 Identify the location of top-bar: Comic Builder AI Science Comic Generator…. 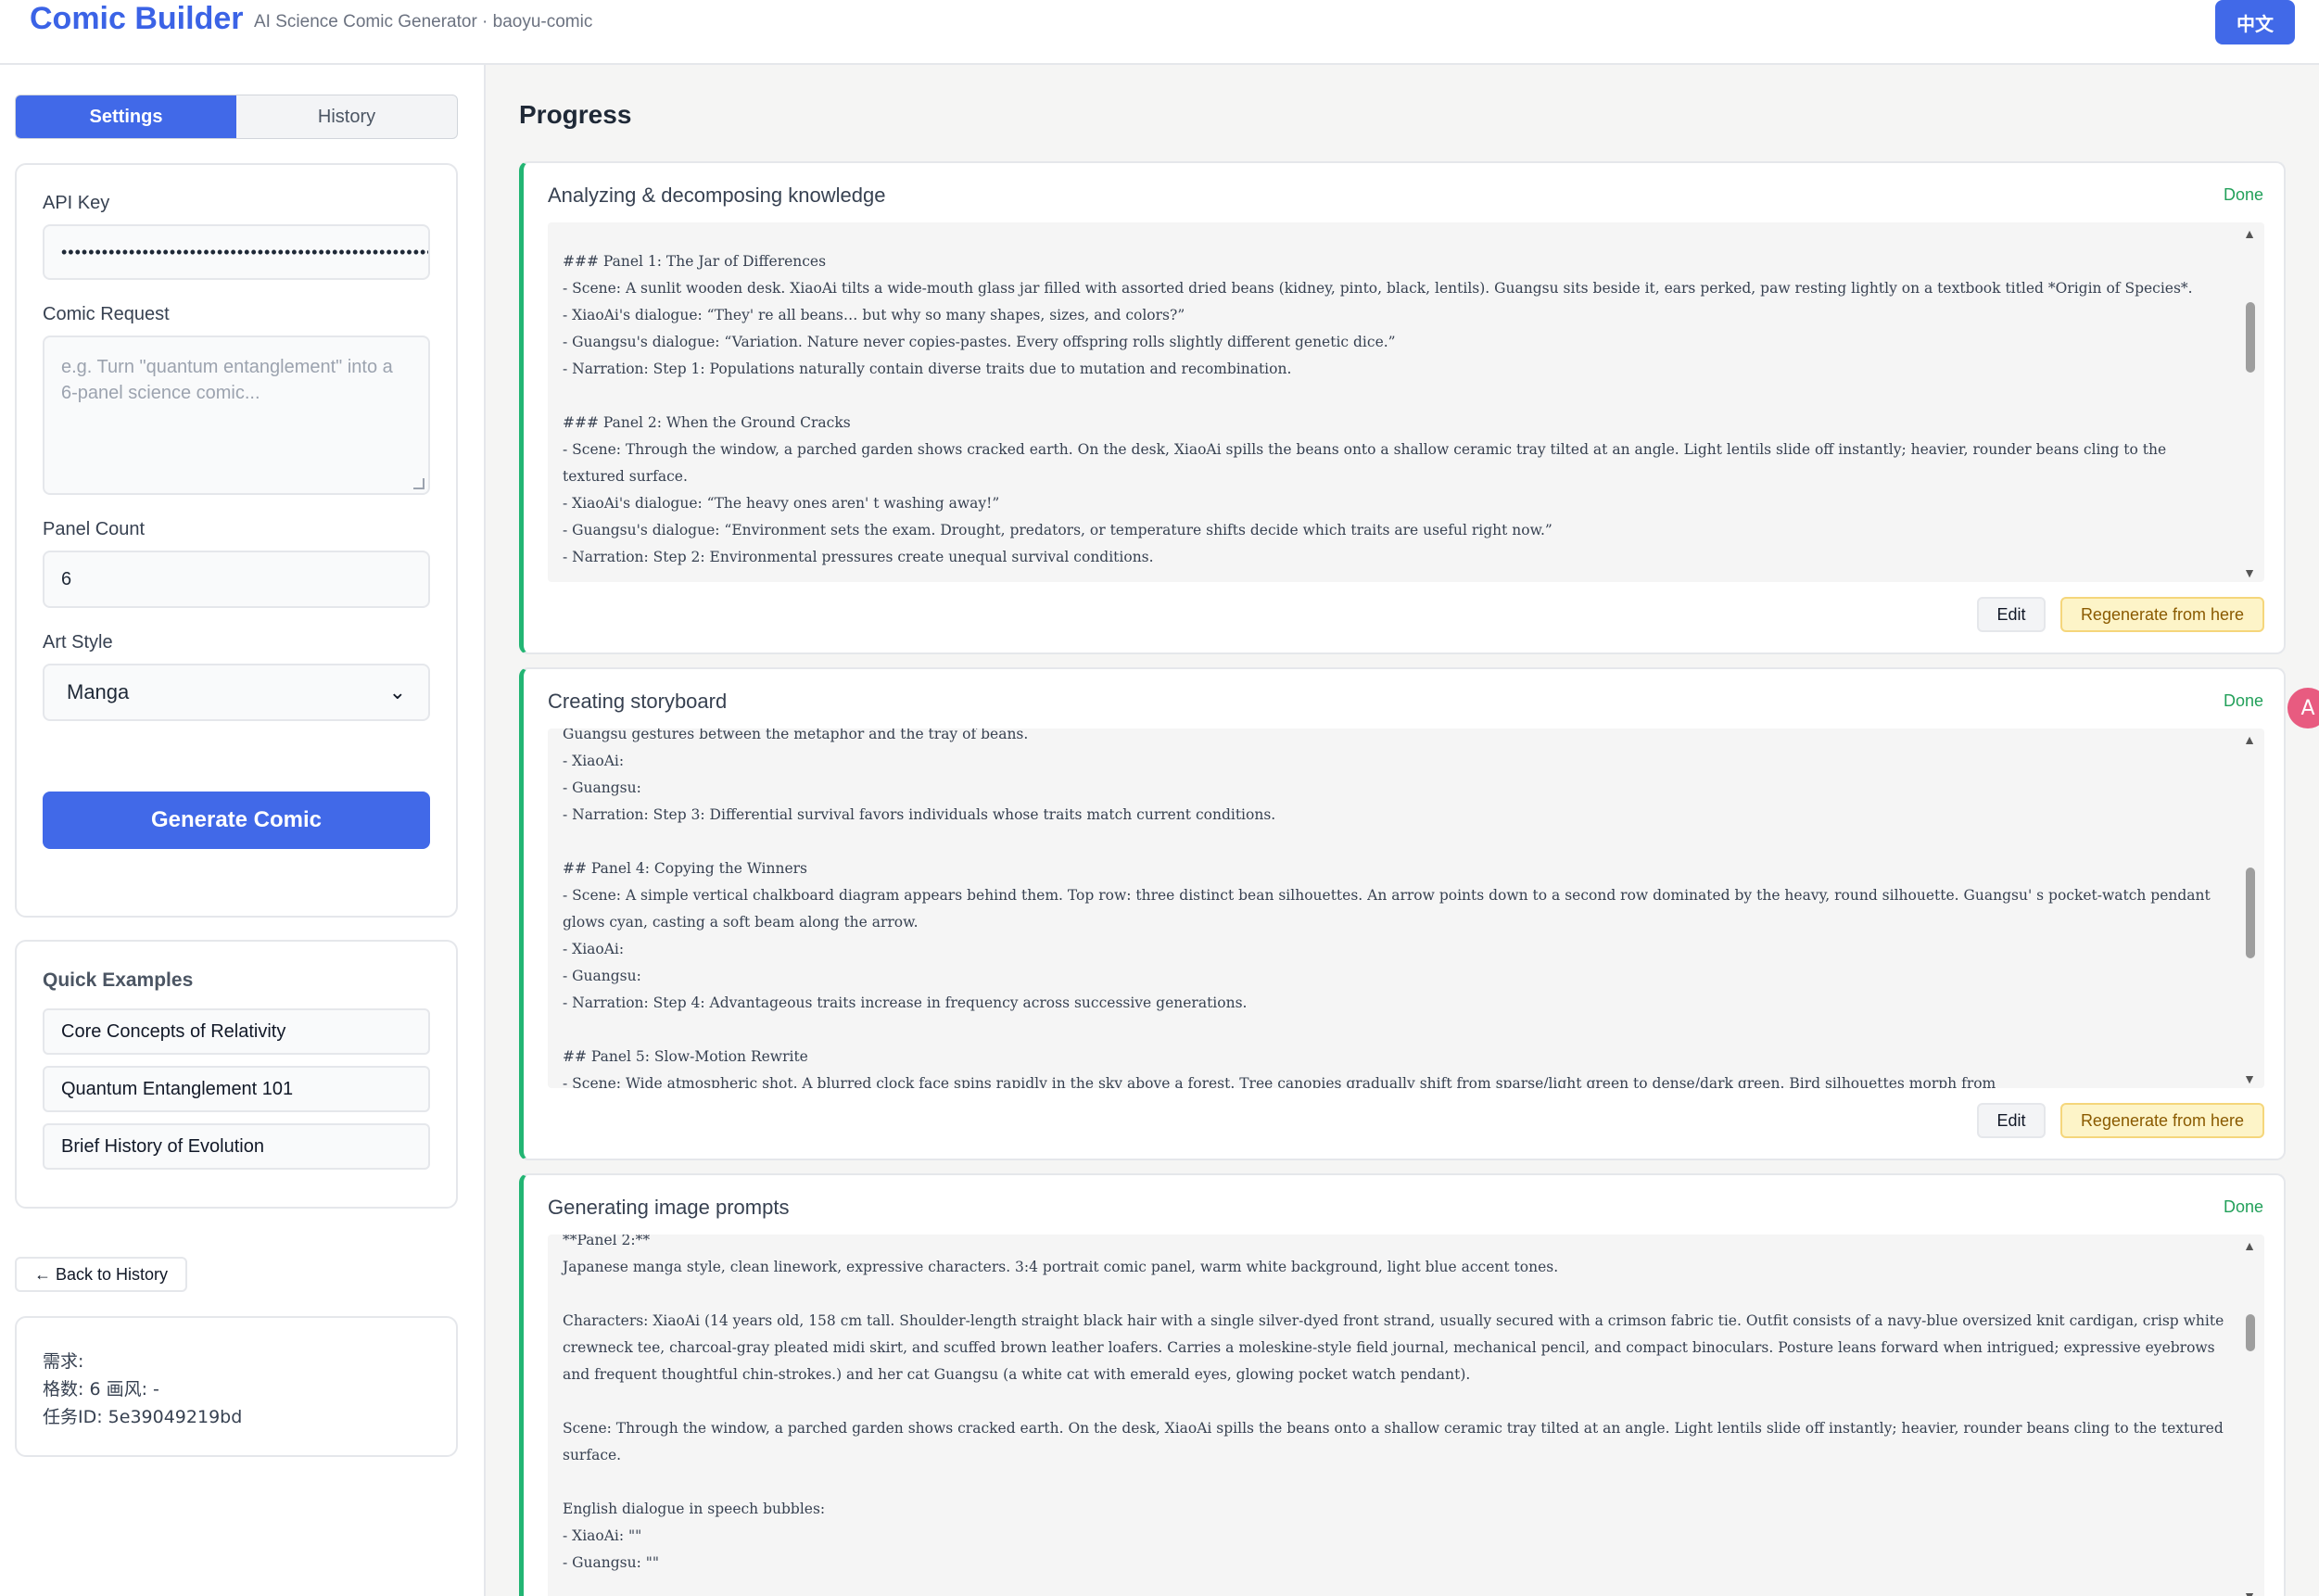
(1159, 32).